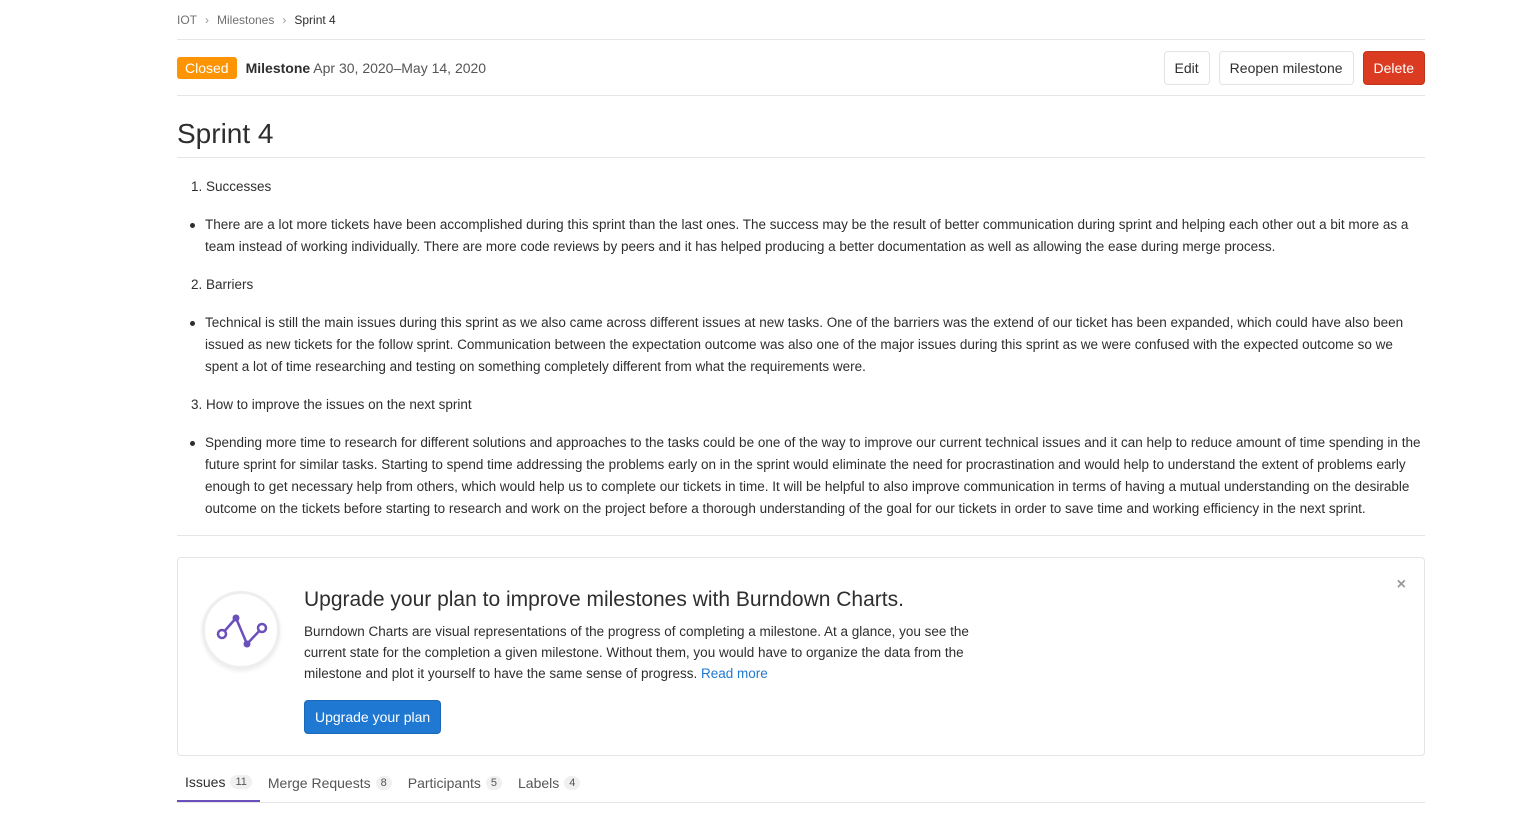  I want to click on tab-label: Participants, so click(444, 782).